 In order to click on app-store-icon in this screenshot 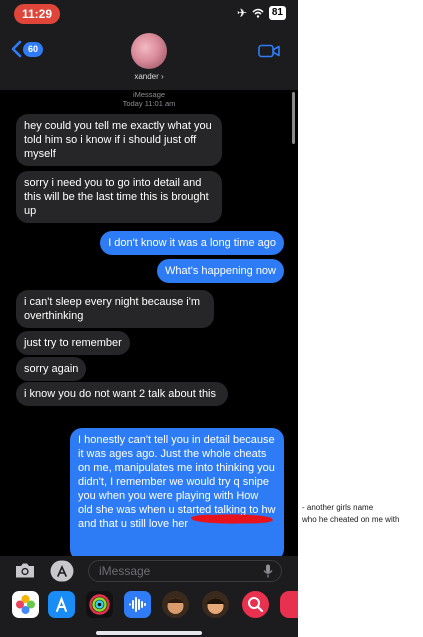, I will do `click(62, 571)`.